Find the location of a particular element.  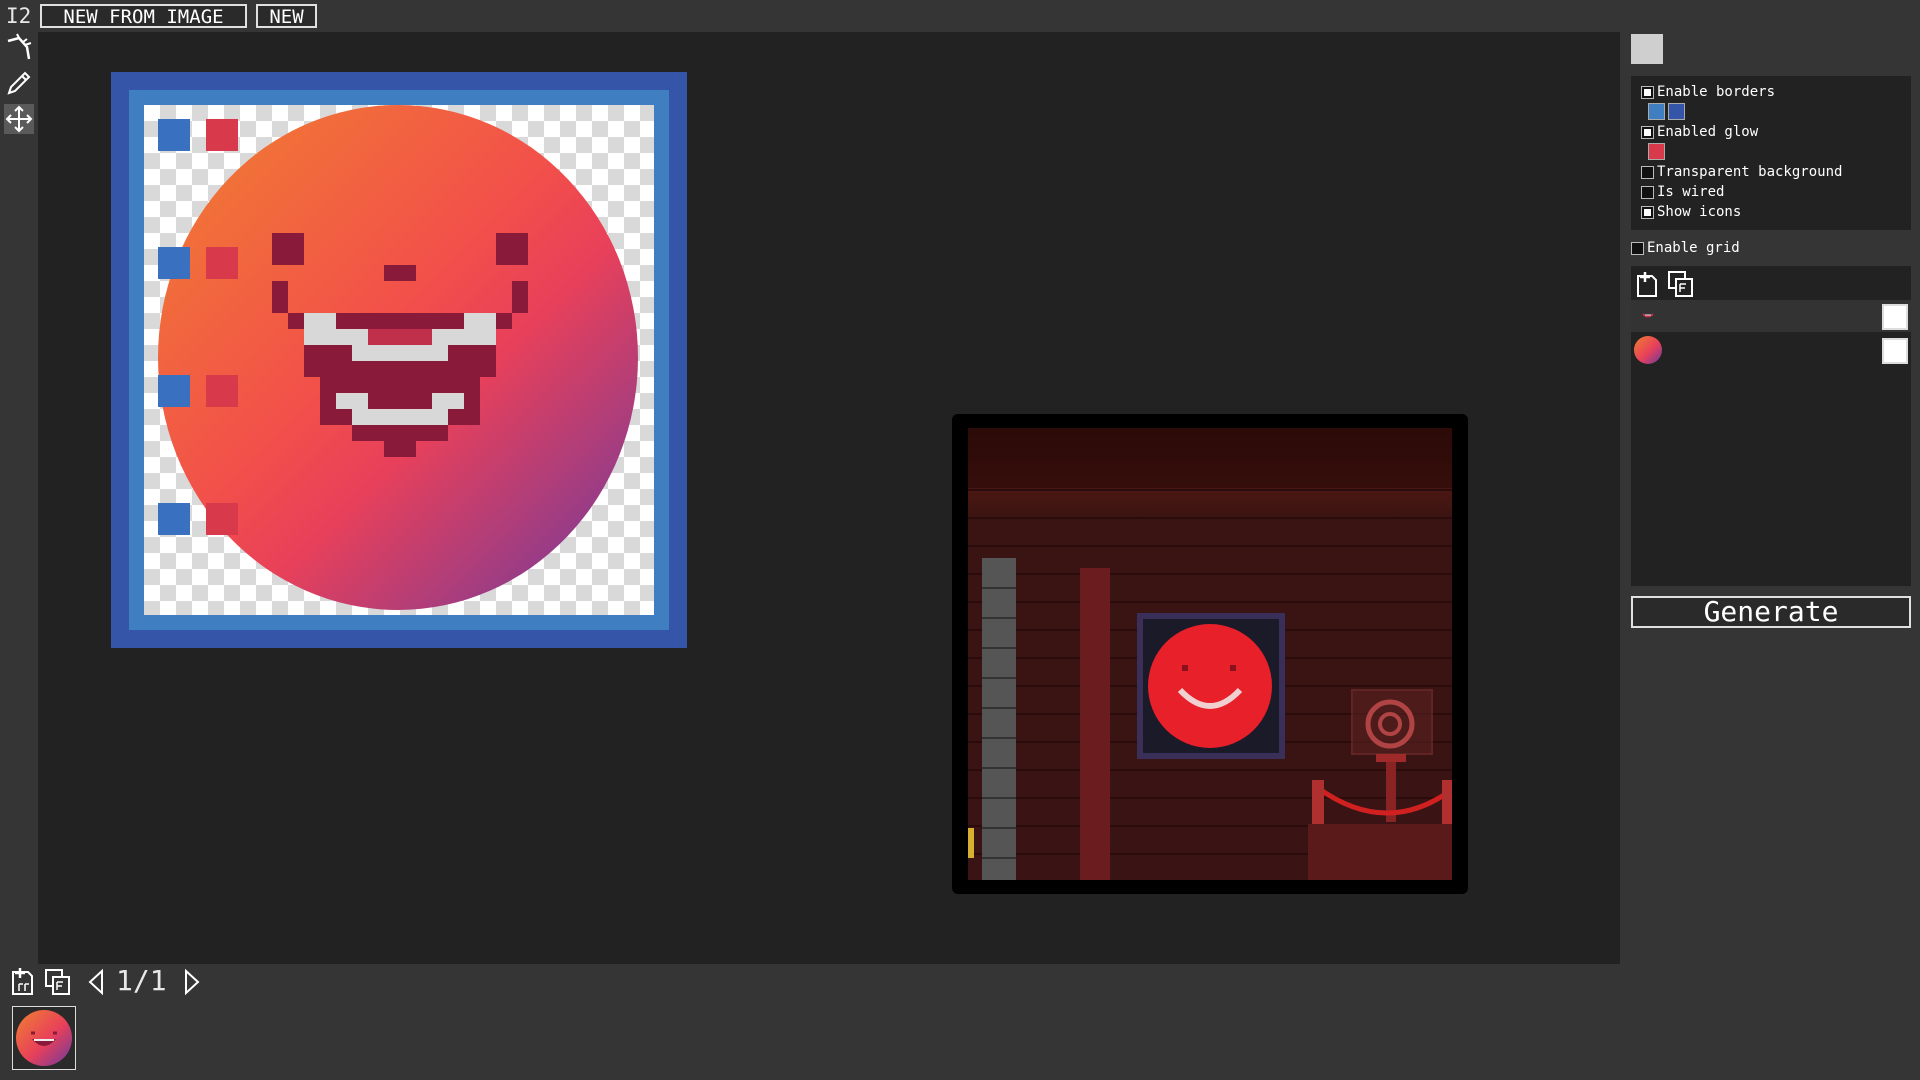

add-frame-icon is located at coordinates (22, 981).